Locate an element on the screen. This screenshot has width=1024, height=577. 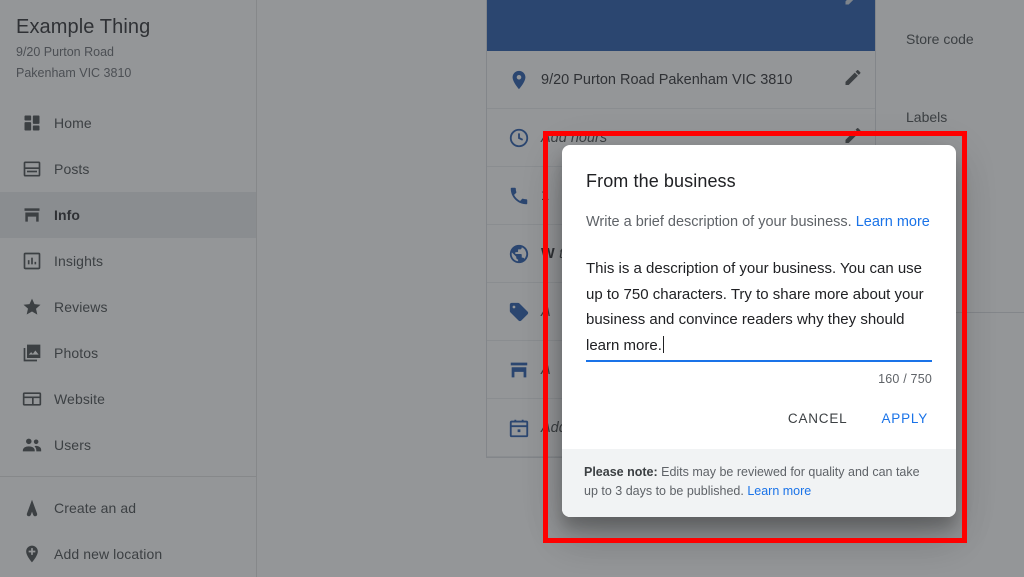
cancel-button: CANCEL is located at coordinates (818, 418).